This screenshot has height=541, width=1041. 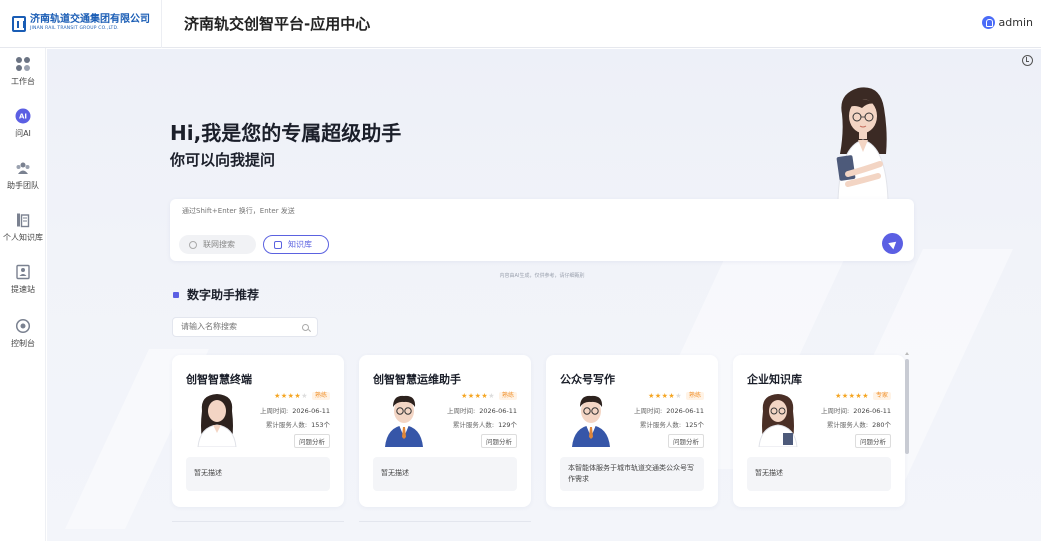 I want to click on level-badge: 专家, so click(x=881, y=396).